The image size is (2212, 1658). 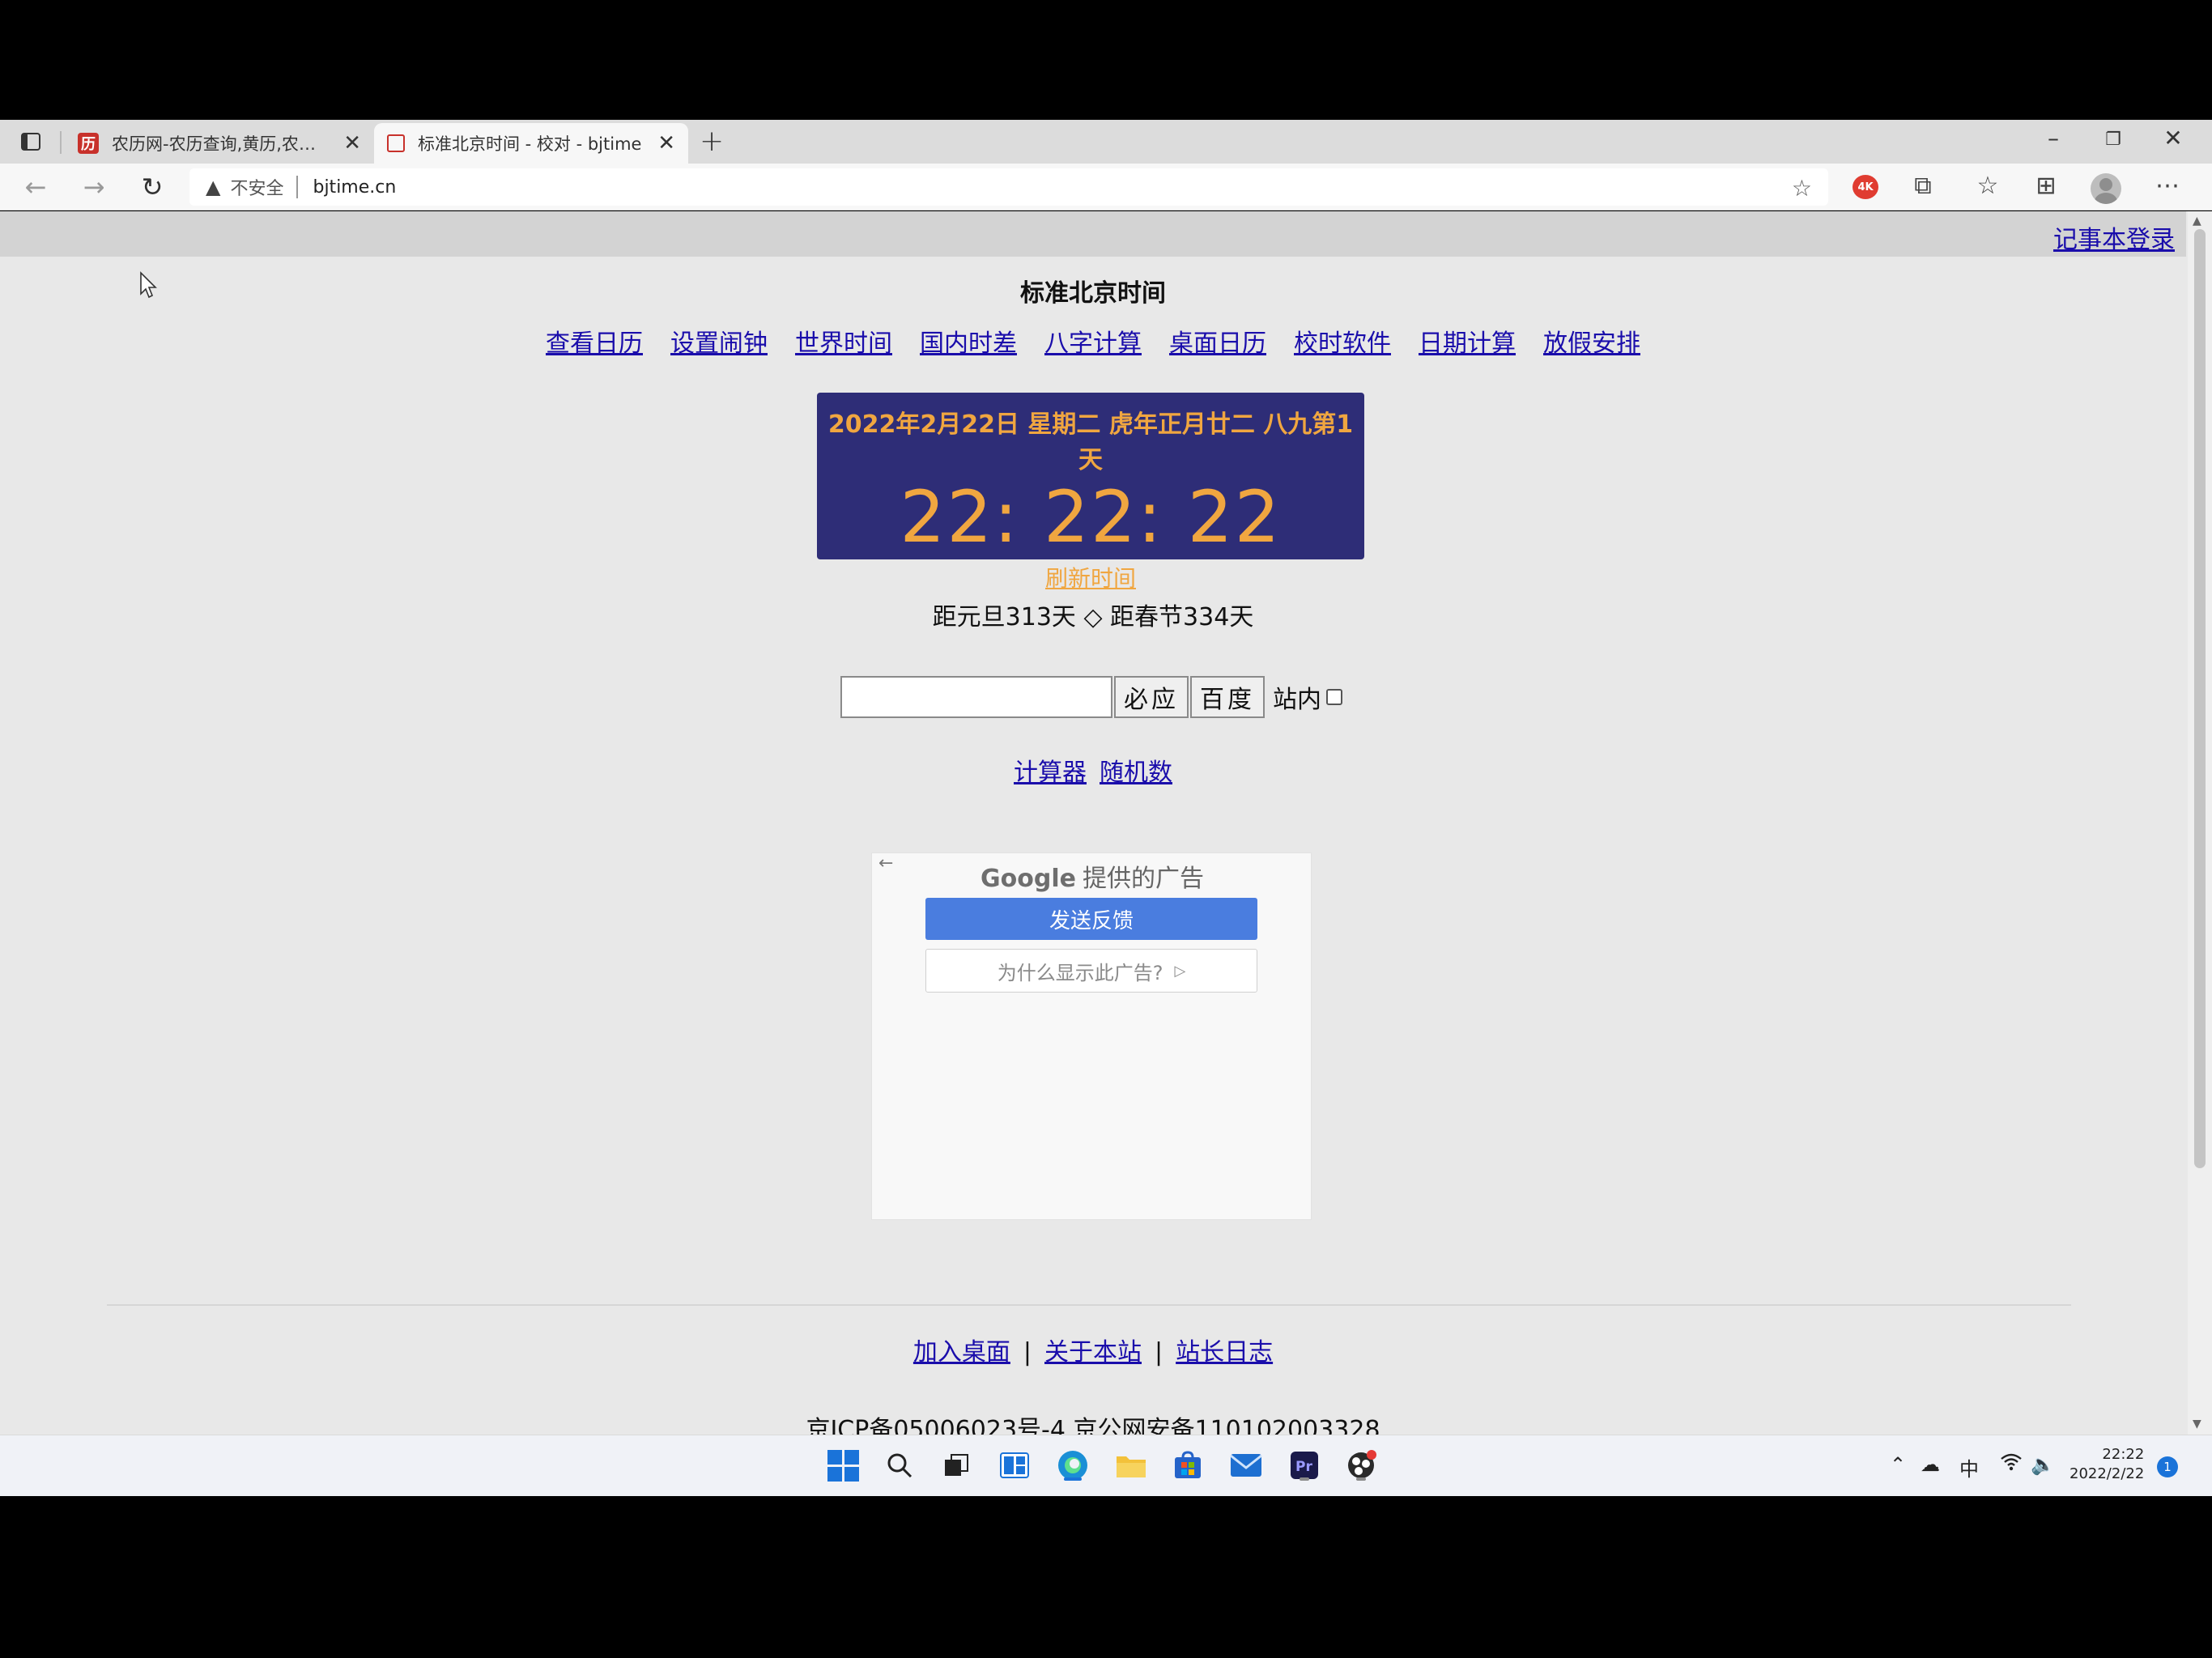 I want to click on warning-icon: ▲, so click(x=213, y=187).